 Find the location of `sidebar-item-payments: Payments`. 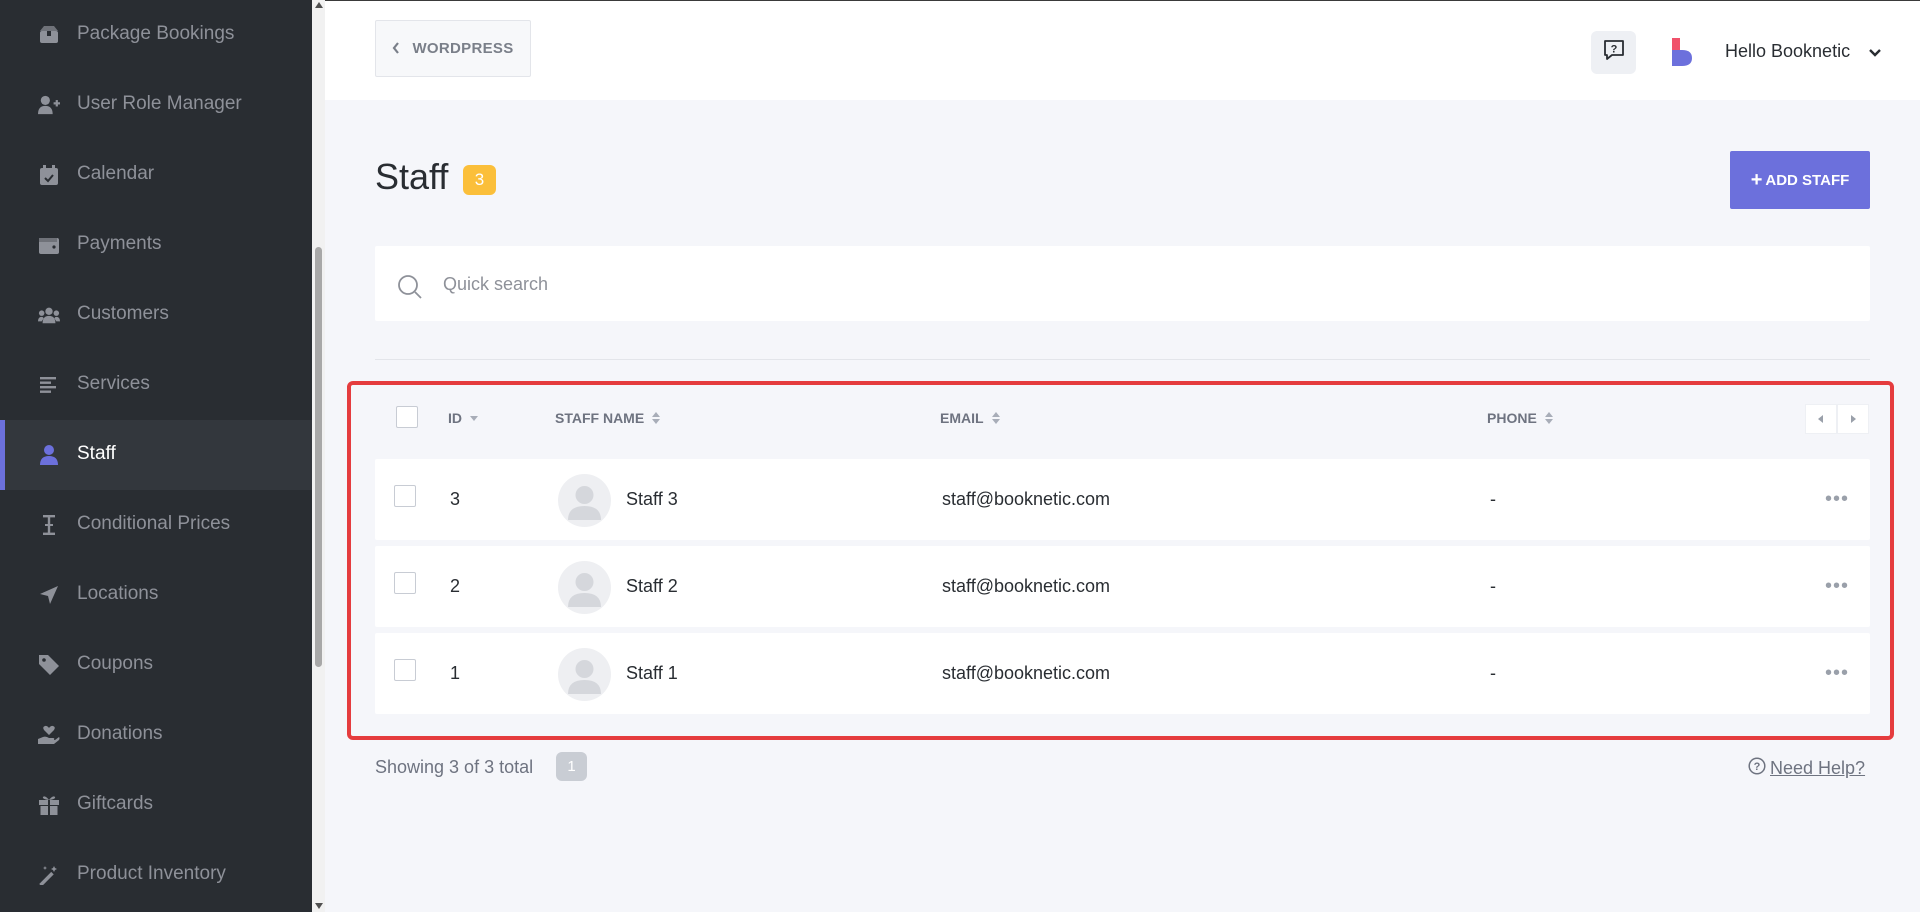

sidebar-item-payments: Payments is located at coordinates (156, 245).